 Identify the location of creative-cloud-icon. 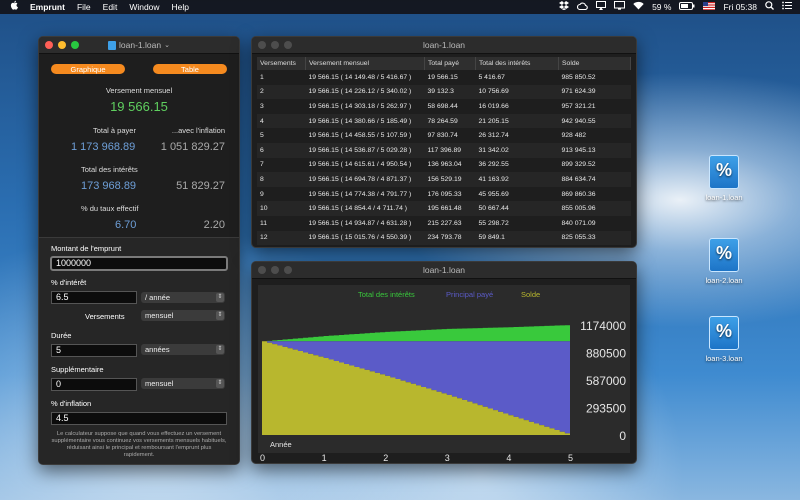
(582, 7).